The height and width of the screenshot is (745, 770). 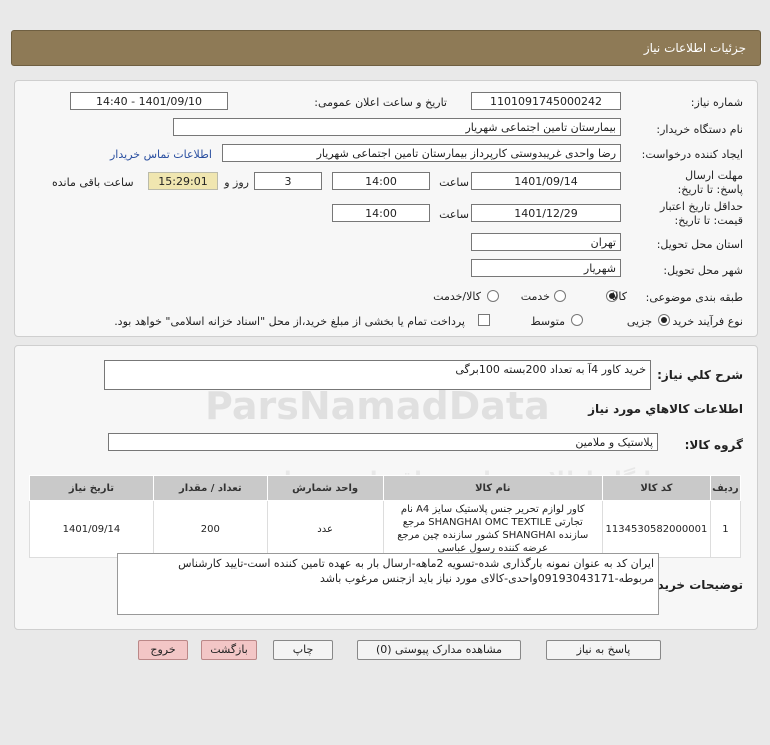 What do you see at coordinates (619, 296) in the screenshot?
I see `category-option-goods: کالا` at bounding box center [619, 296].